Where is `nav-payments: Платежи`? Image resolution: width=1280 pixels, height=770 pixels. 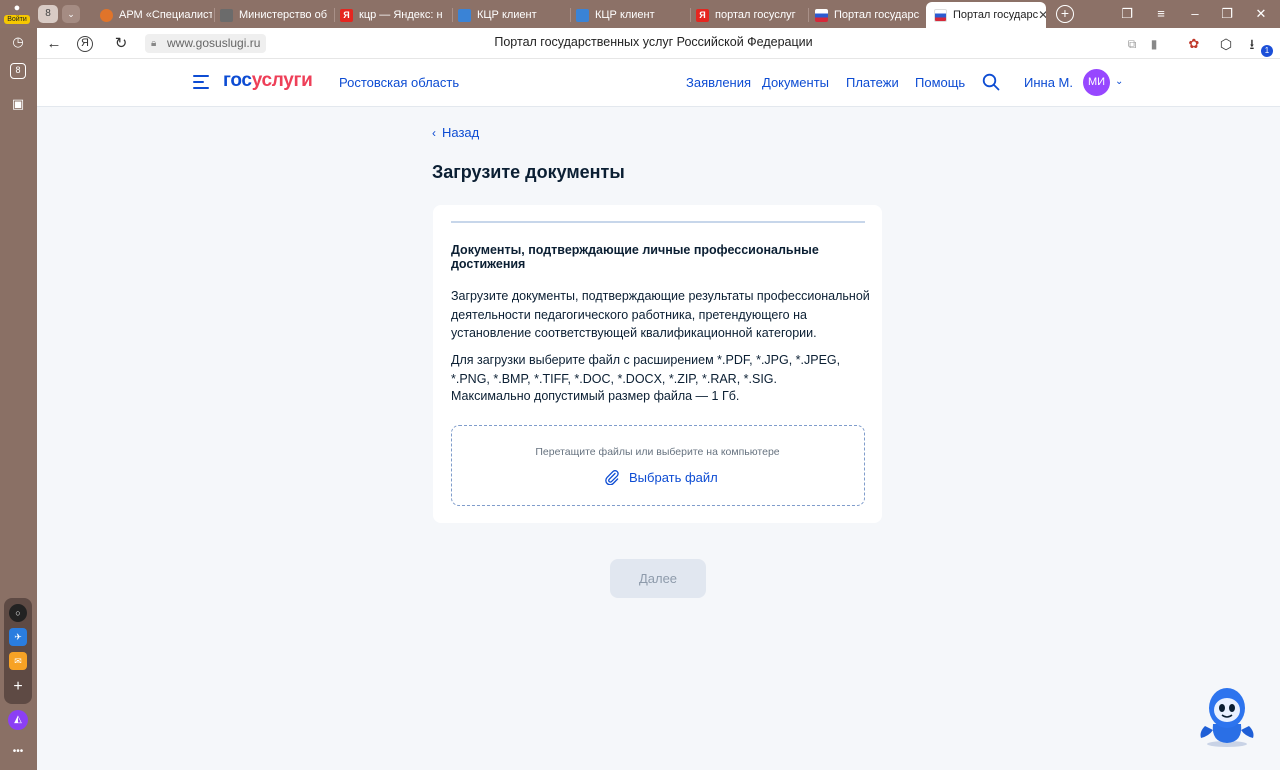
nav-payments: Платежи is located at coordinates (872, 82).